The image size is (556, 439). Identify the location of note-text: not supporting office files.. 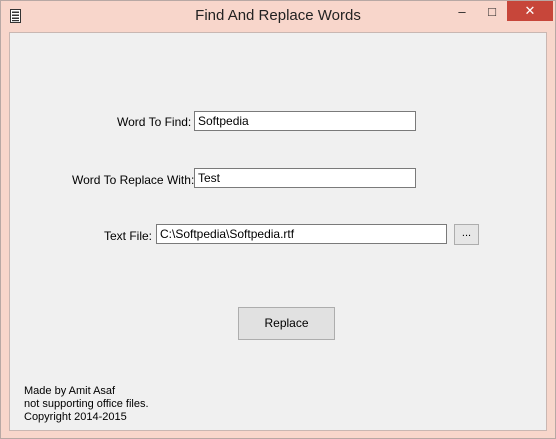
(86, 404).